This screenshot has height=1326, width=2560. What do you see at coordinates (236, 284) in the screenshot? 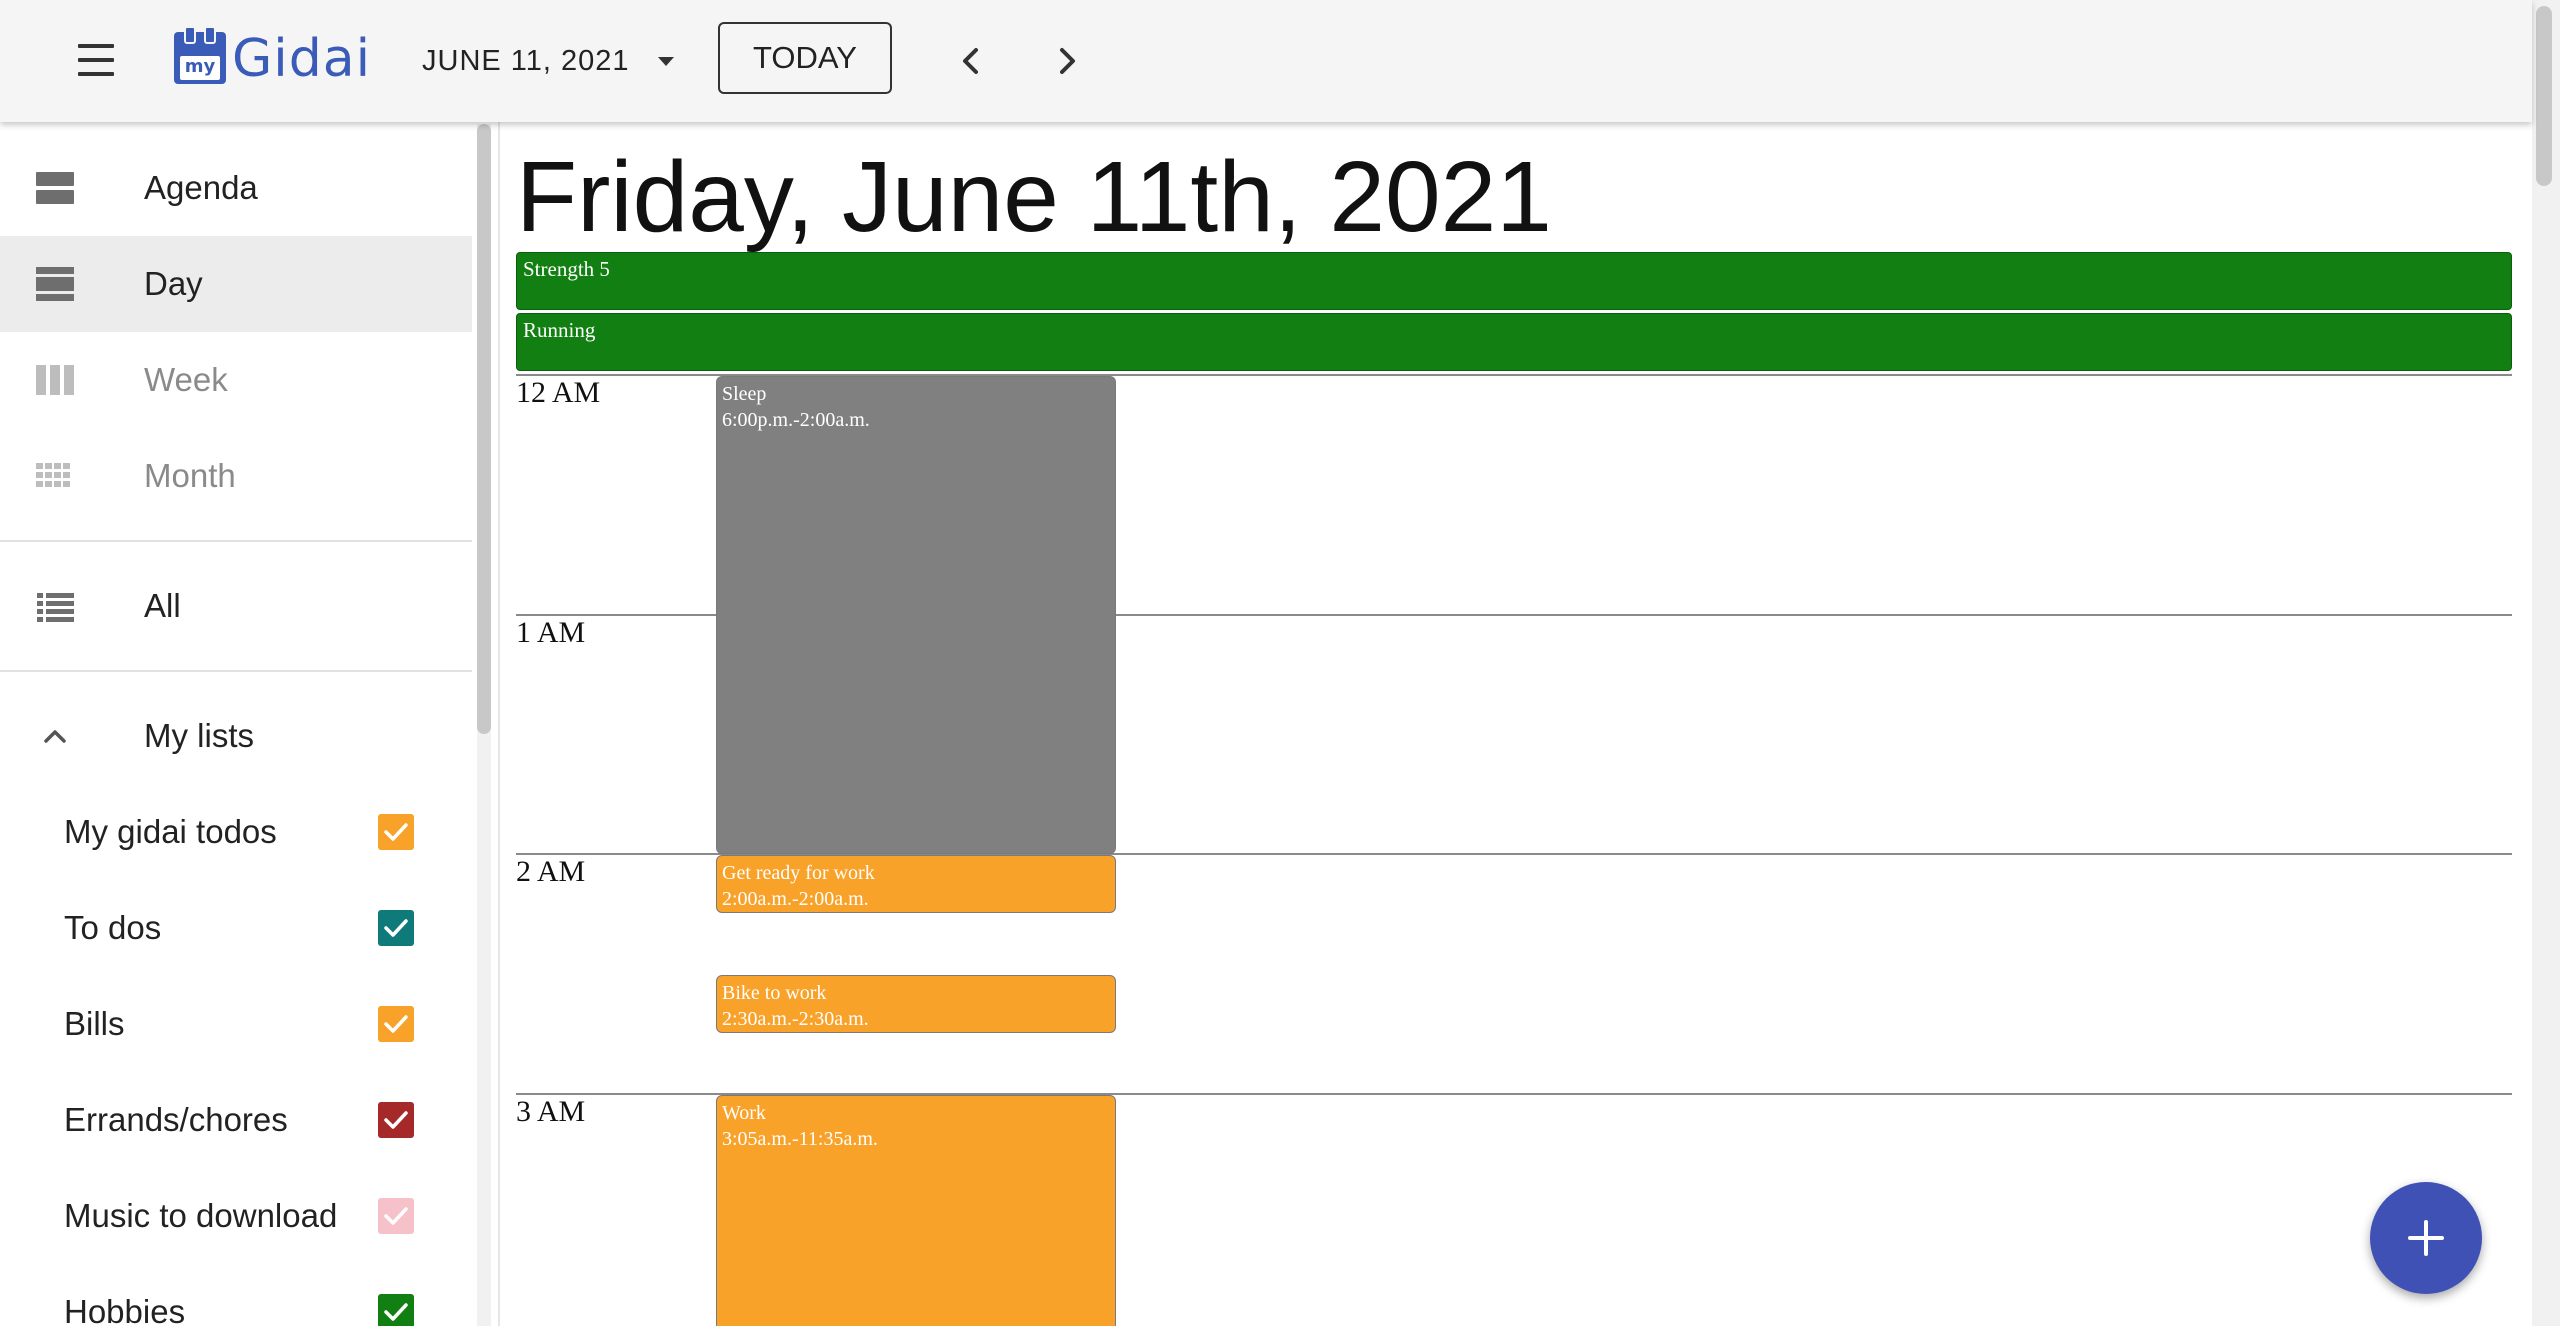
I see `sidebar-item-day: Day` at bounding box center [236, 284].